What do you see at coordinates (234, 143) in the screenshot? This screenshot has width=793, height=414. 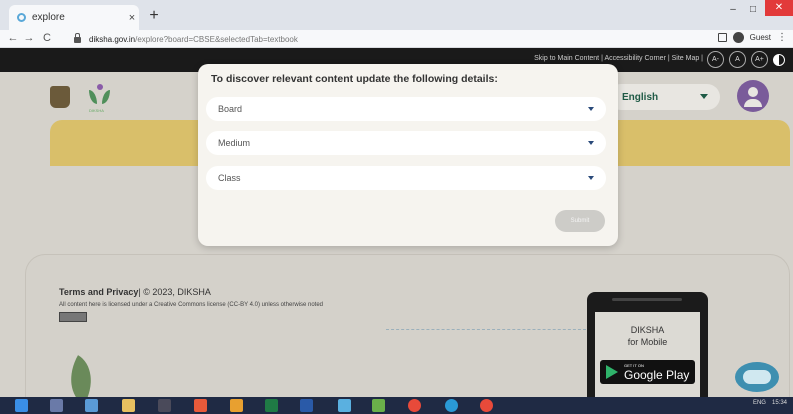 I see `medium-placeholder: Medium` at bounding box center [234, 143].